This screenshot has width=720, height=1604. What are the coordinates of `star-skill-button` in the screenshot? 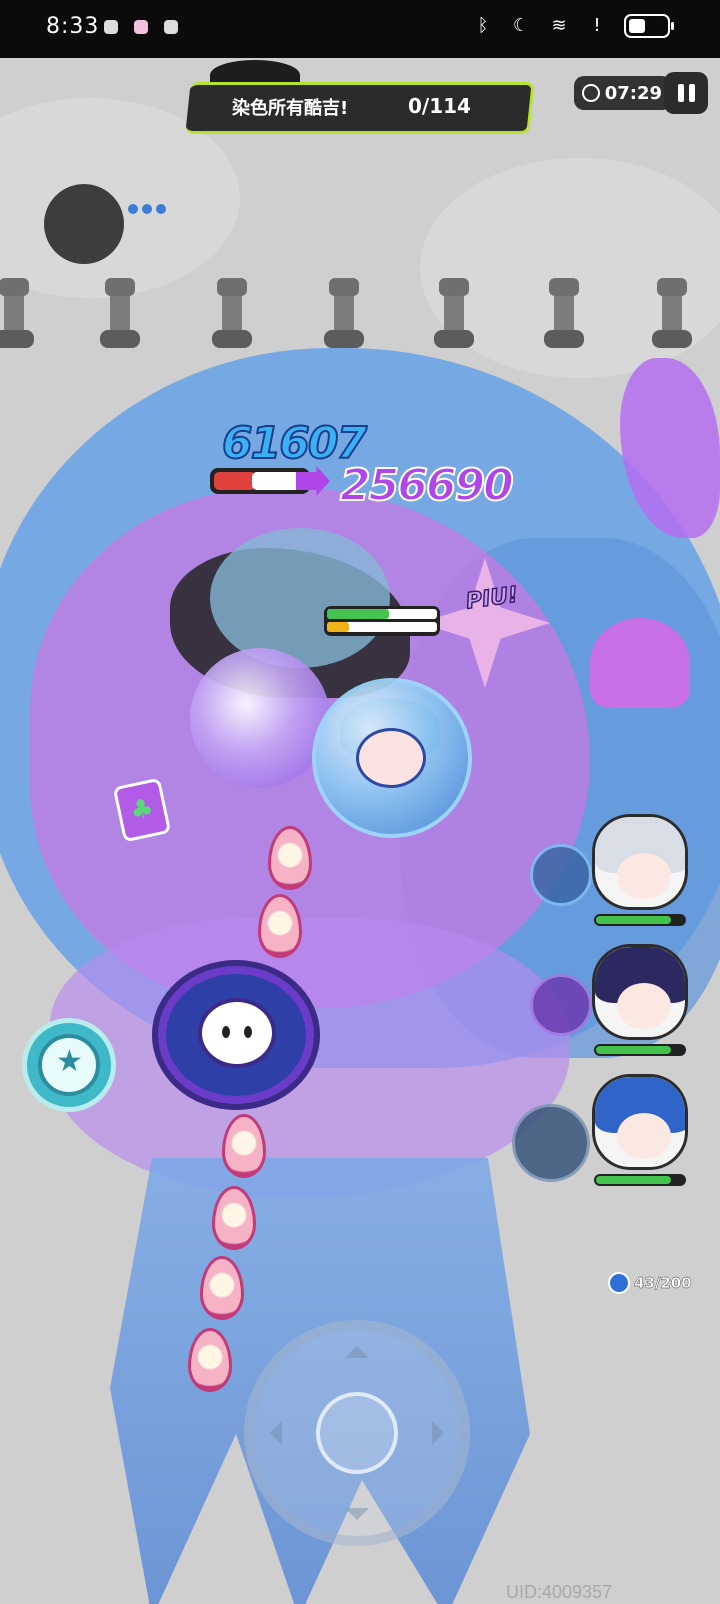 It's located at (69, 1065).